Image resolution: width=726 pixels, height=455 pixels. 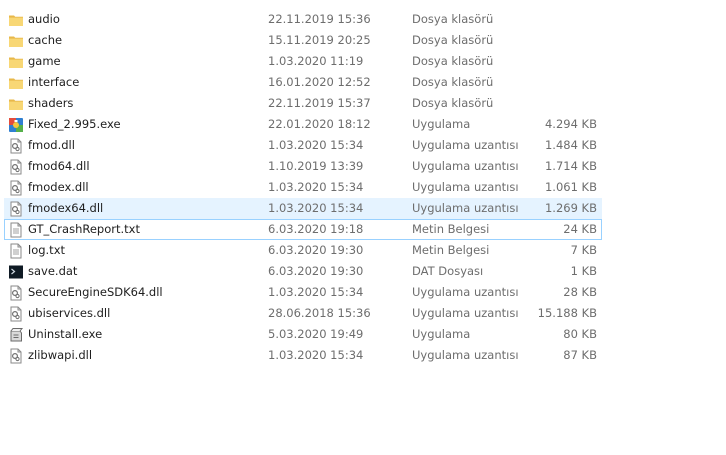 I want to click on file-name: save.dat, so click(x=53, y=271).